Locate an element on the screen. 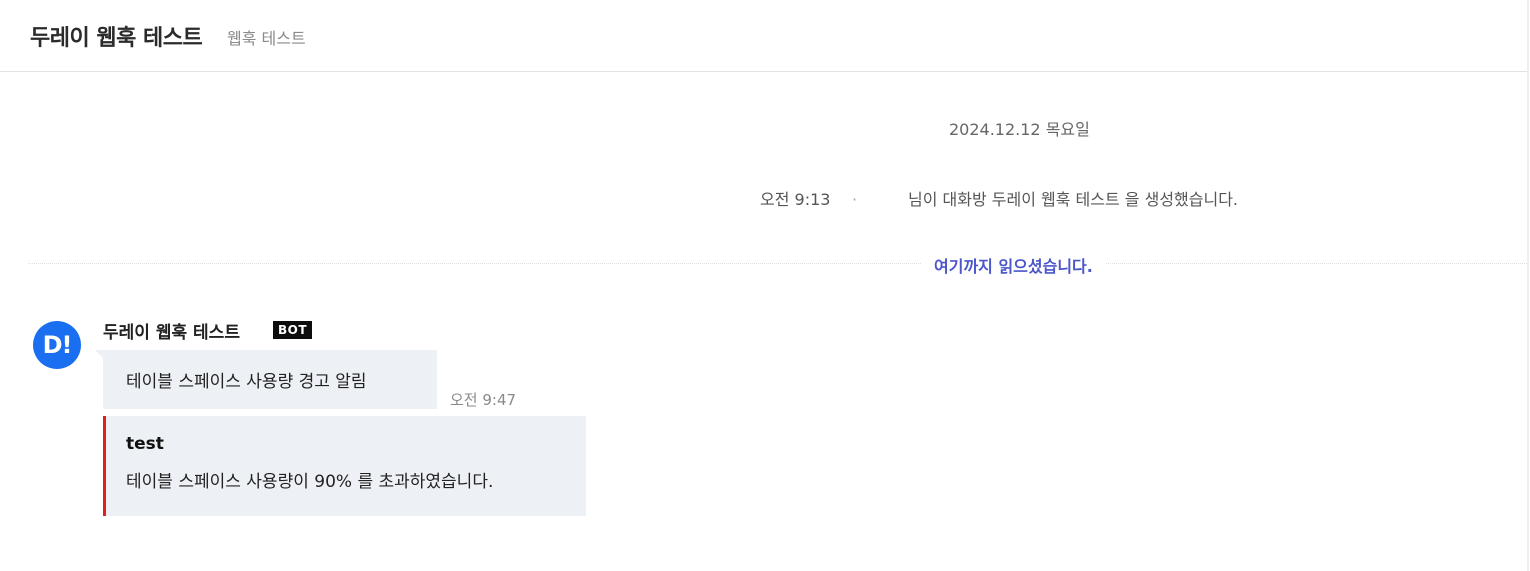 This screenshot has height=571, width=1530. attachment-text: 테이블 스페이스 사용량이 90% 를 초과하였습니다. is located at coordinates (310, 482).